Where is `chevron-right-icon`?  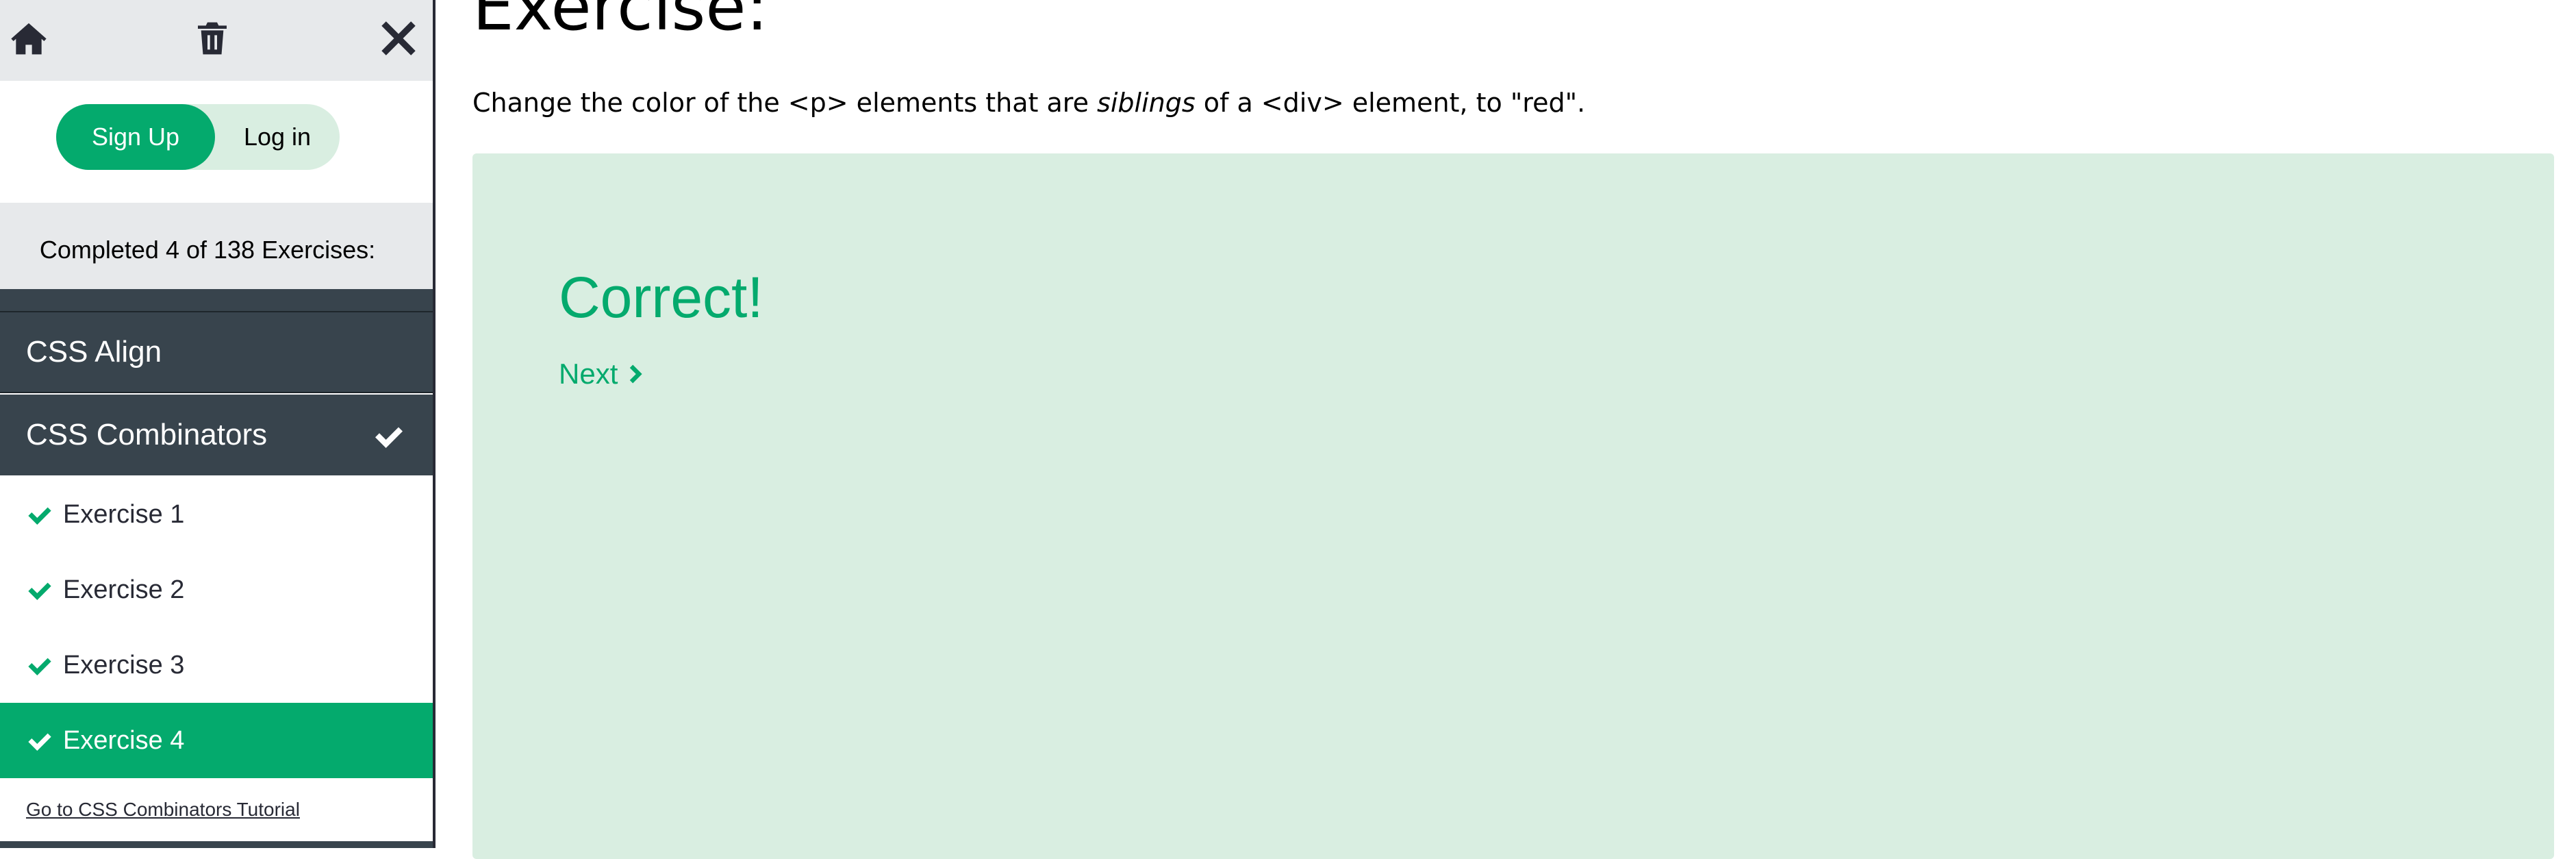
chevron-right-icon is located at coordinates (636, 374).